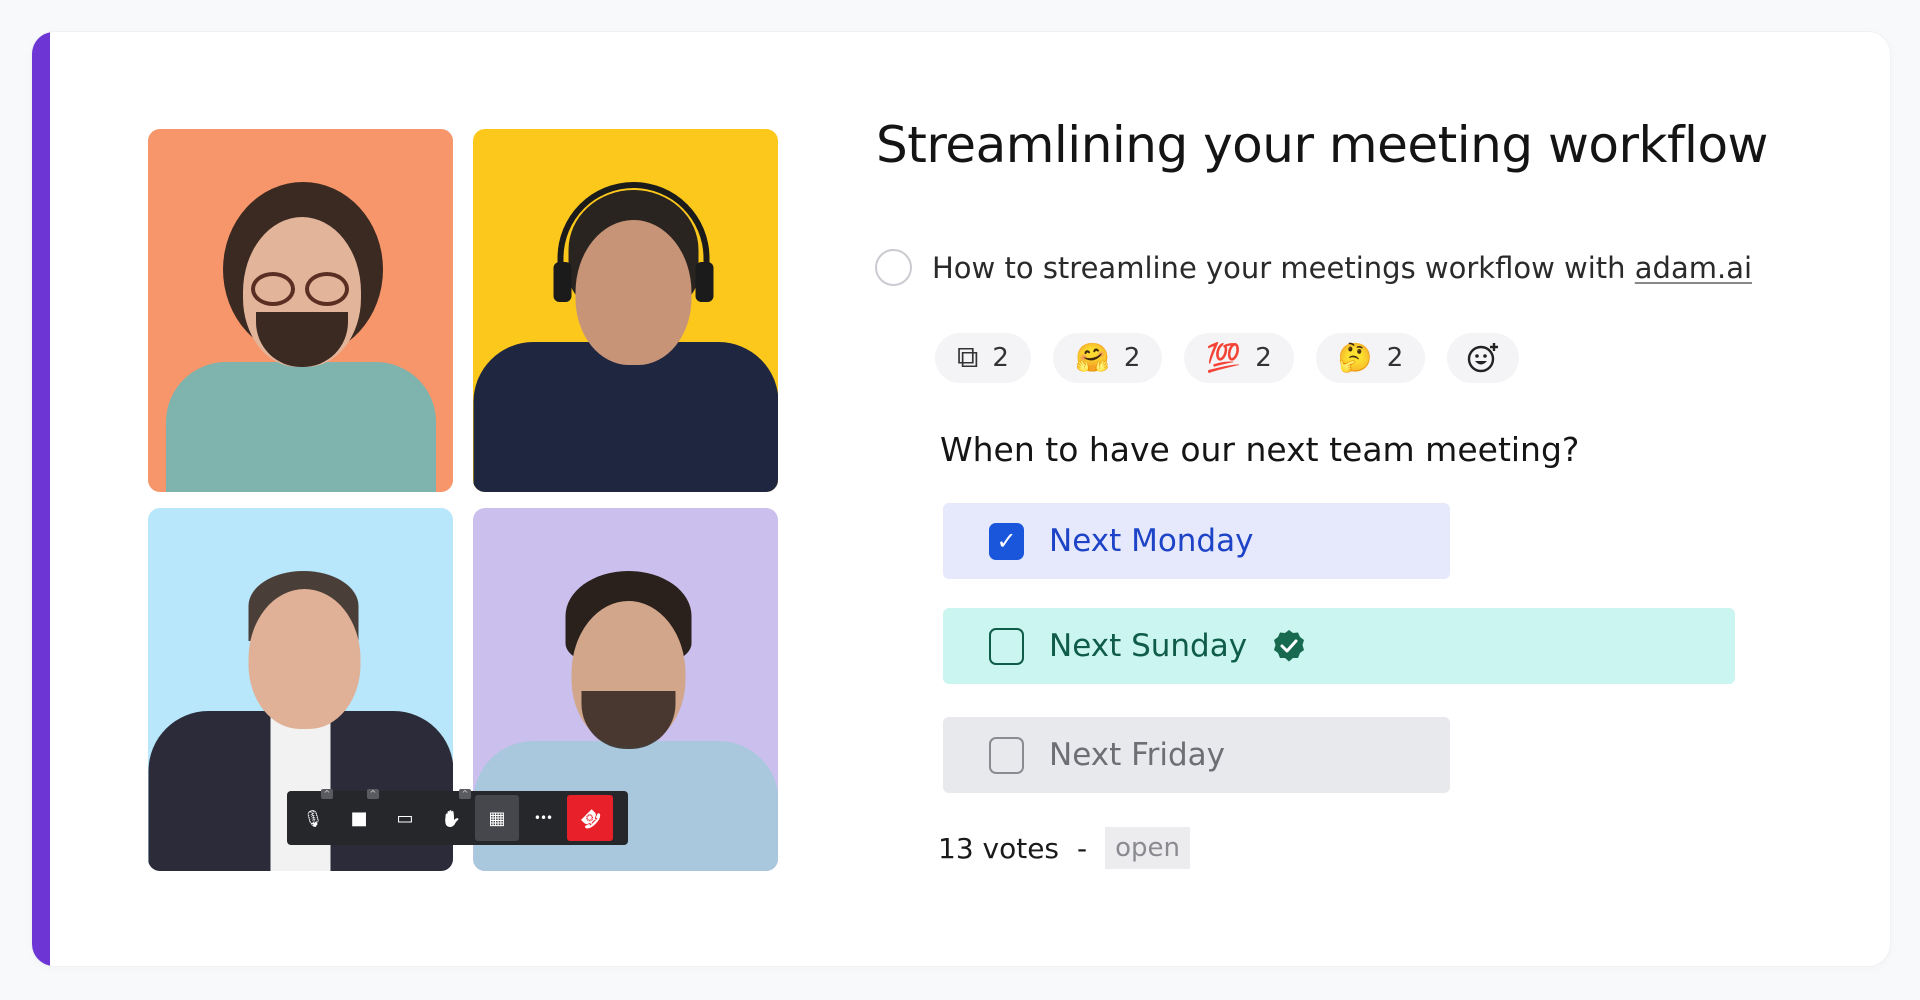  Describe the element at coordinates (41, 499) in the screenshot. I see `accent-bar` at that location.